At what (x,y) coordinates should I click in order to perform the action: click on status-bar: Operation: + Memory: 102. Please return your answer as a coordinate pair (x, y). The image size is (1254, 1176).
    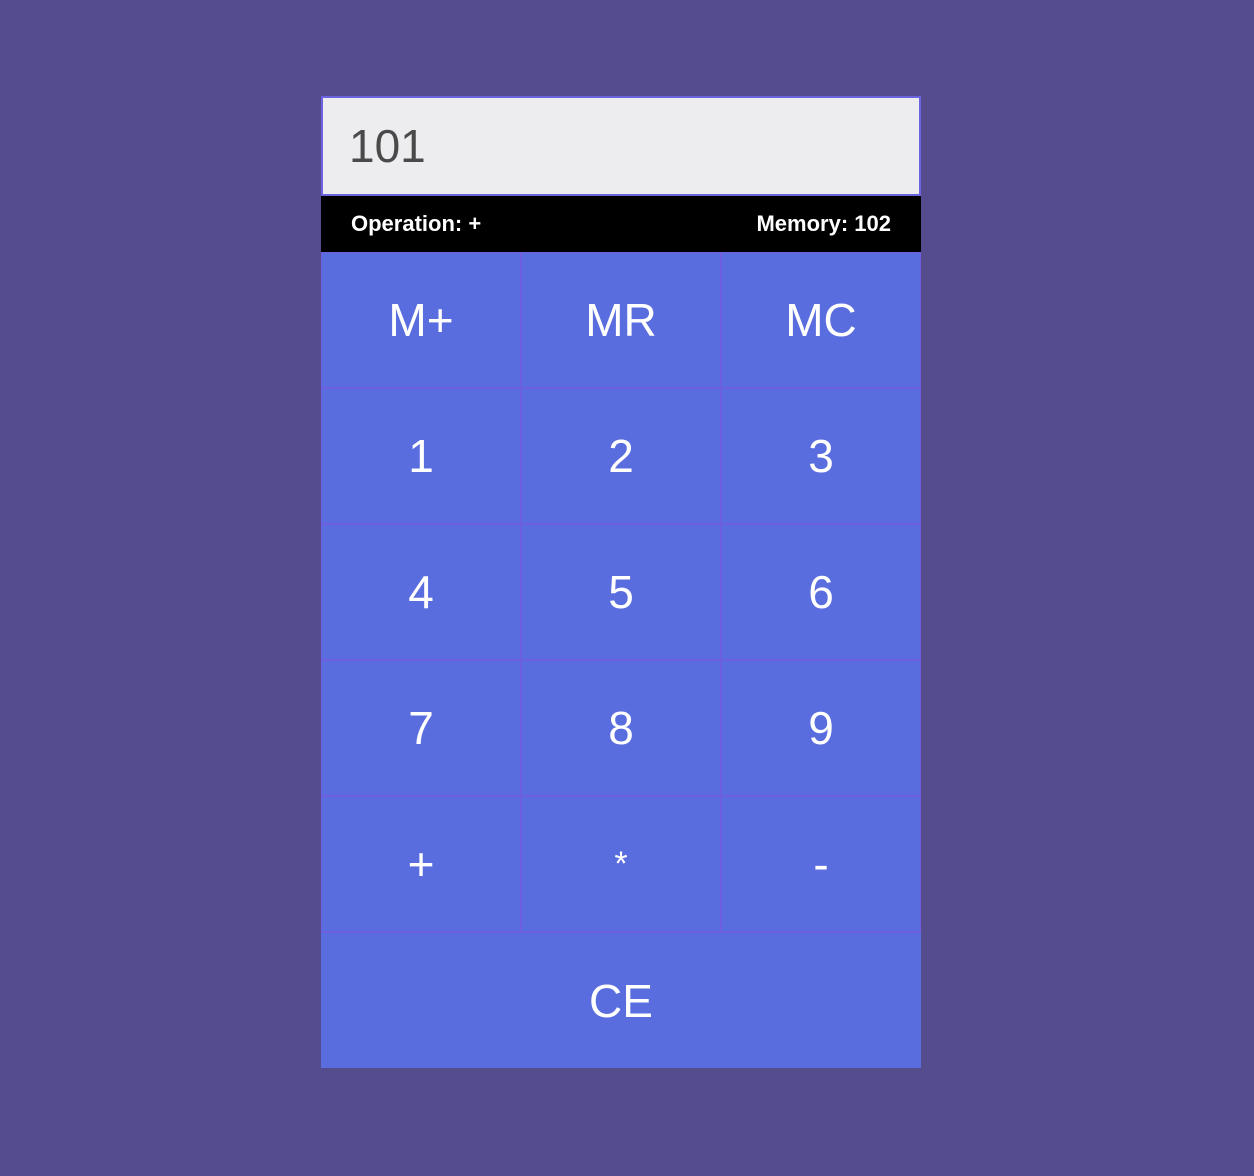
    Looking at the image, I should click on (621, 224).